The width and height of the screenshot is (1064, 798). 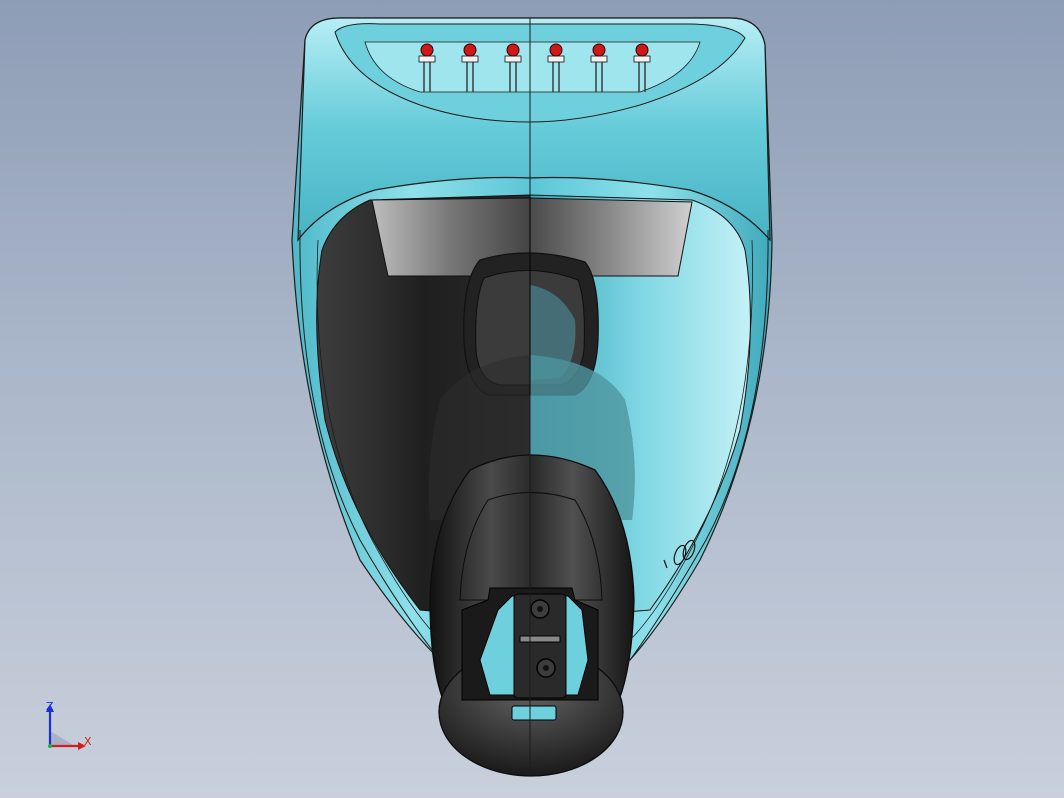 I want to click on x-axis-label: X, so click(x=88, y=741).